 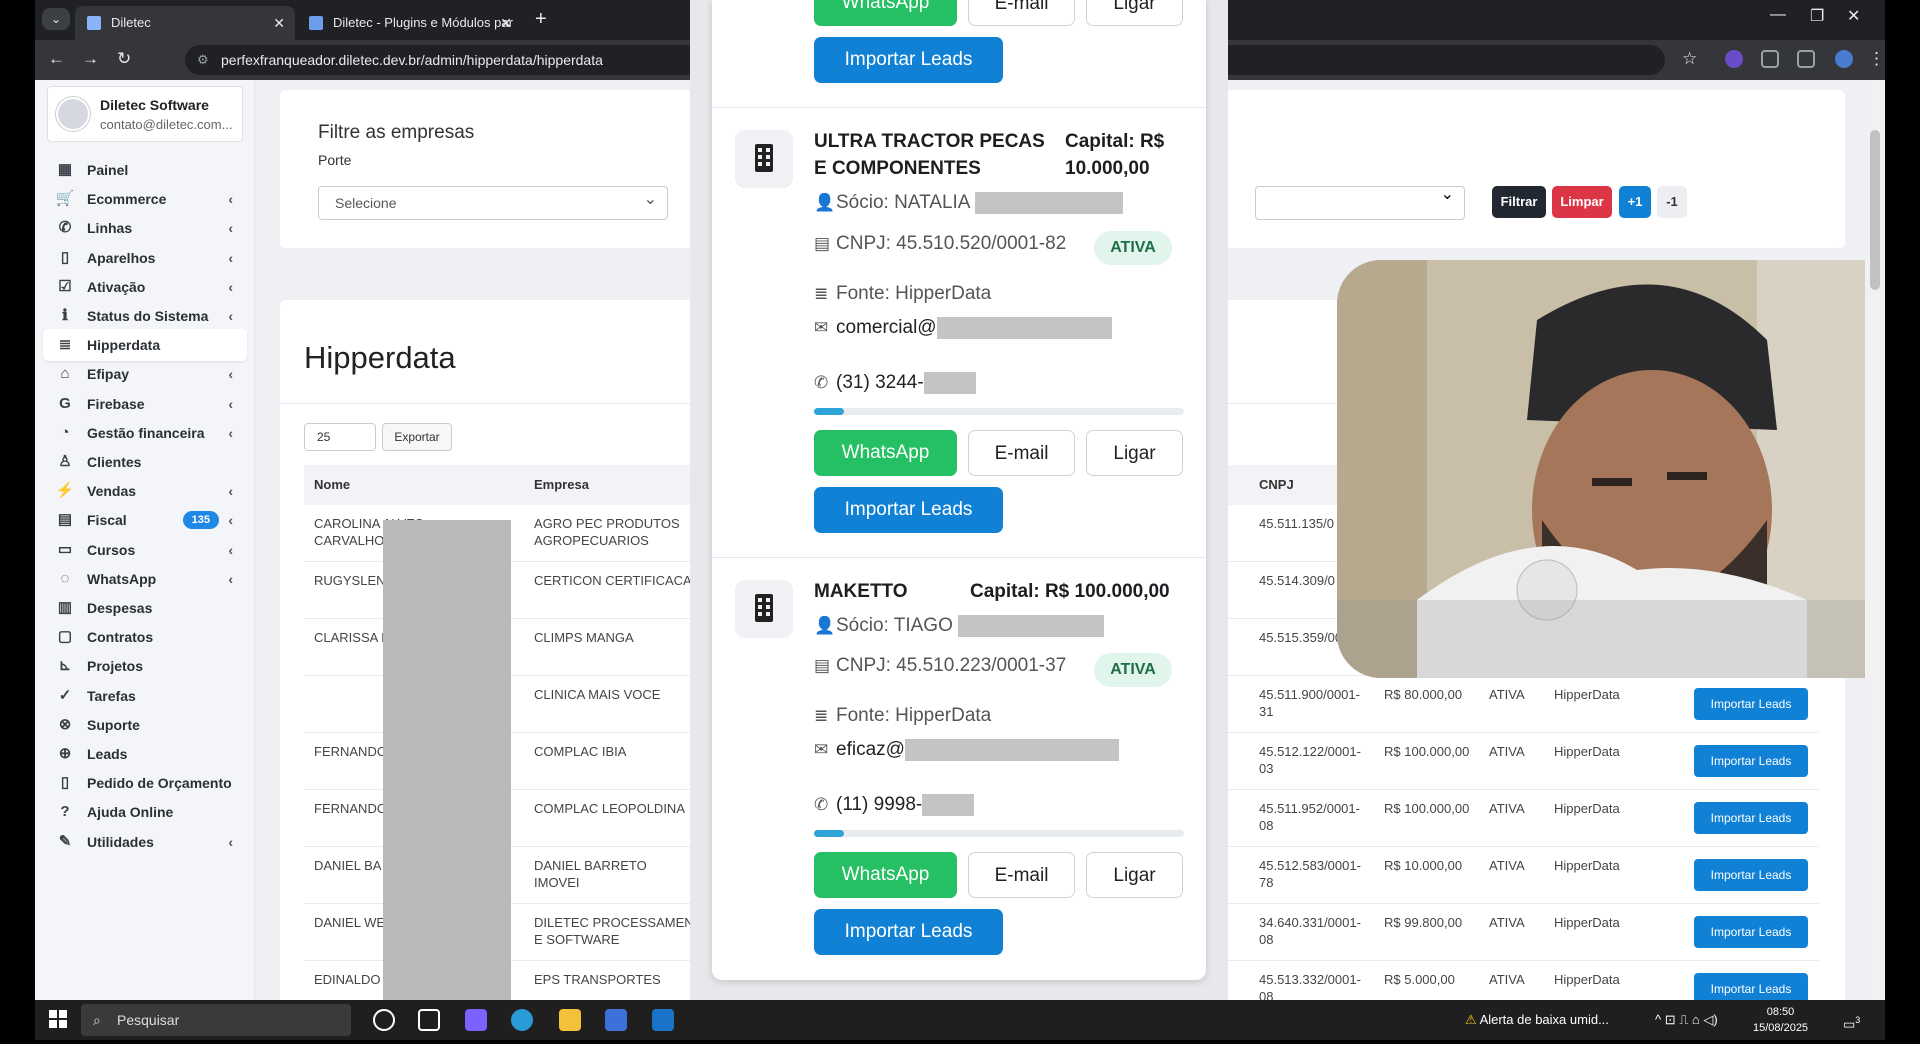 What do you see at coordinates (145, 842) in the screenshot?
I see `sidebar-item-utilidades: ✎ Utilidades ‹` at bounding box center [145, 842].